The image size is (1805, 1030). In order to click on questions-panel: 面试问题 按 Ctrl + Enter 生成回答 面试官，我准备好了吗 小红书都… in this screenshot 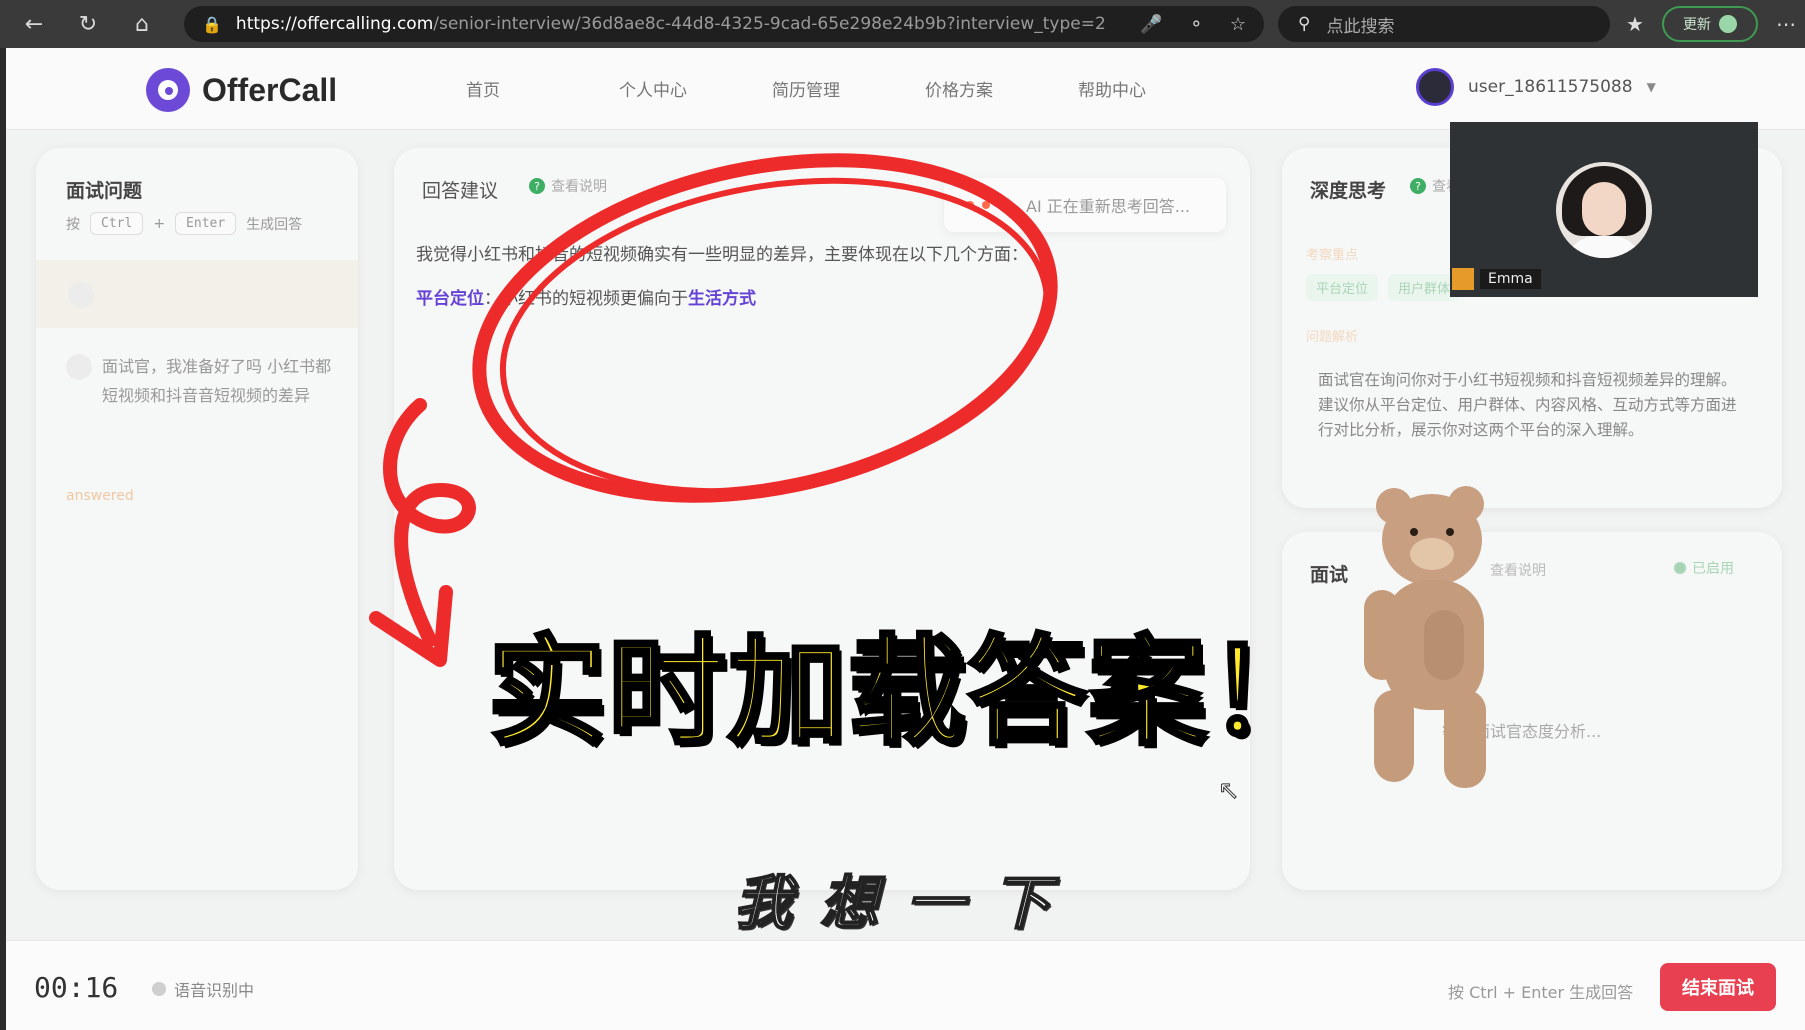, I will do `click(197, 519)`.